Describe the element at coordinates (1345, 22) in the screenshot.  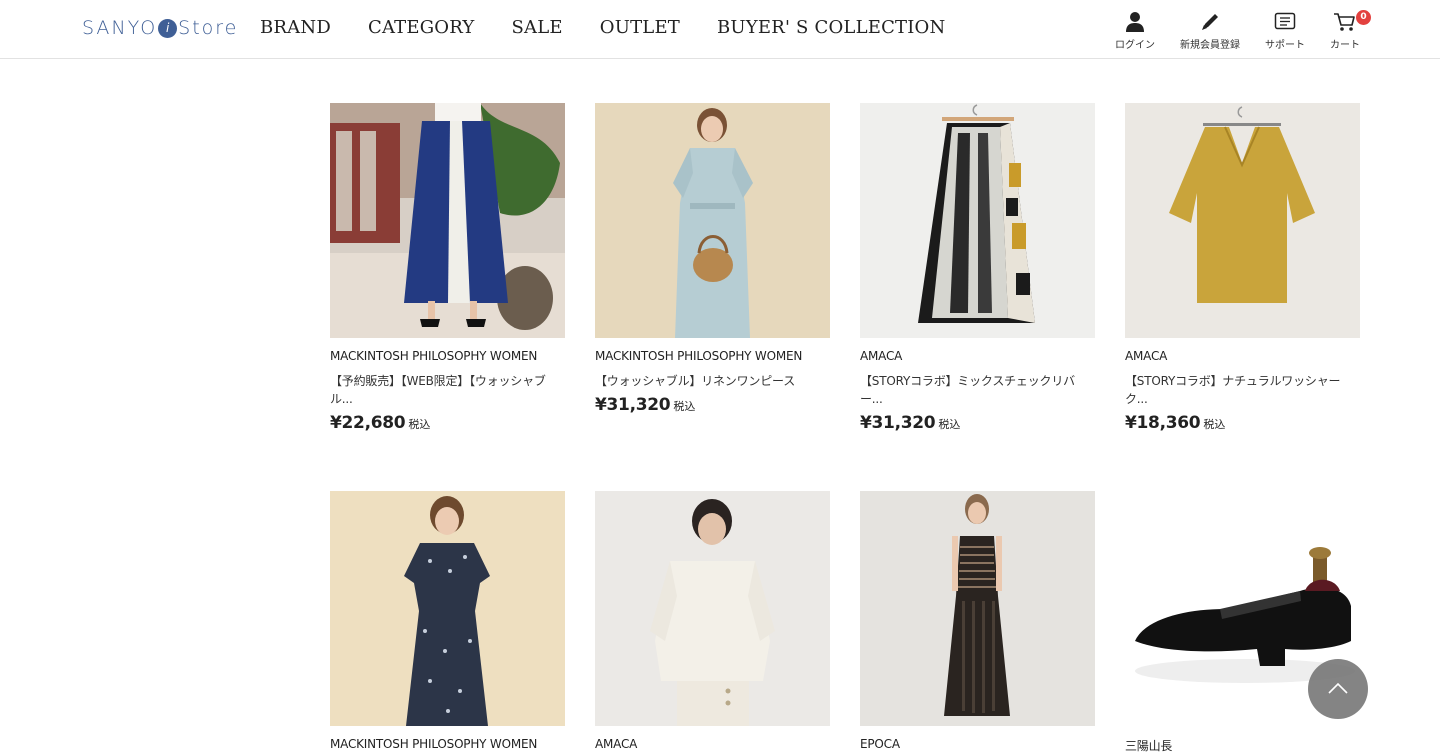
I see `cart-icon` at that location.